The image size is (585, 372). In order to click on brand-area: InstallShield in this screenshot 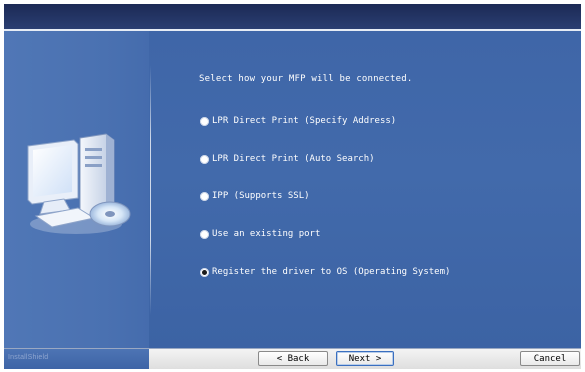, I will do `click(76, 359)`.